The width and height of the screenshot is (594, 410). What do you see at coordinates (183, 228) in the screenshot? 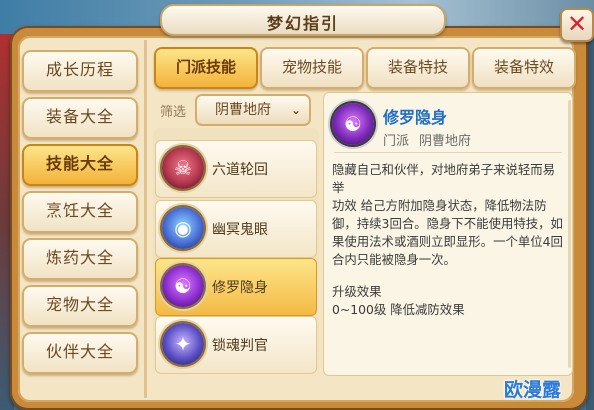
I see `ghost-eye-icon: ◉` at bounding box center [183, 228].